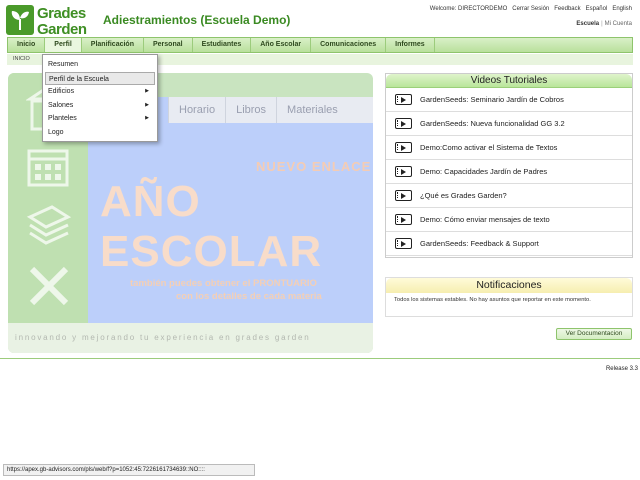  What do you see at coordinates (113, 45) in the screenshot?
I see `nav-planificacion: Planificación` at bounding box center [113, 45].